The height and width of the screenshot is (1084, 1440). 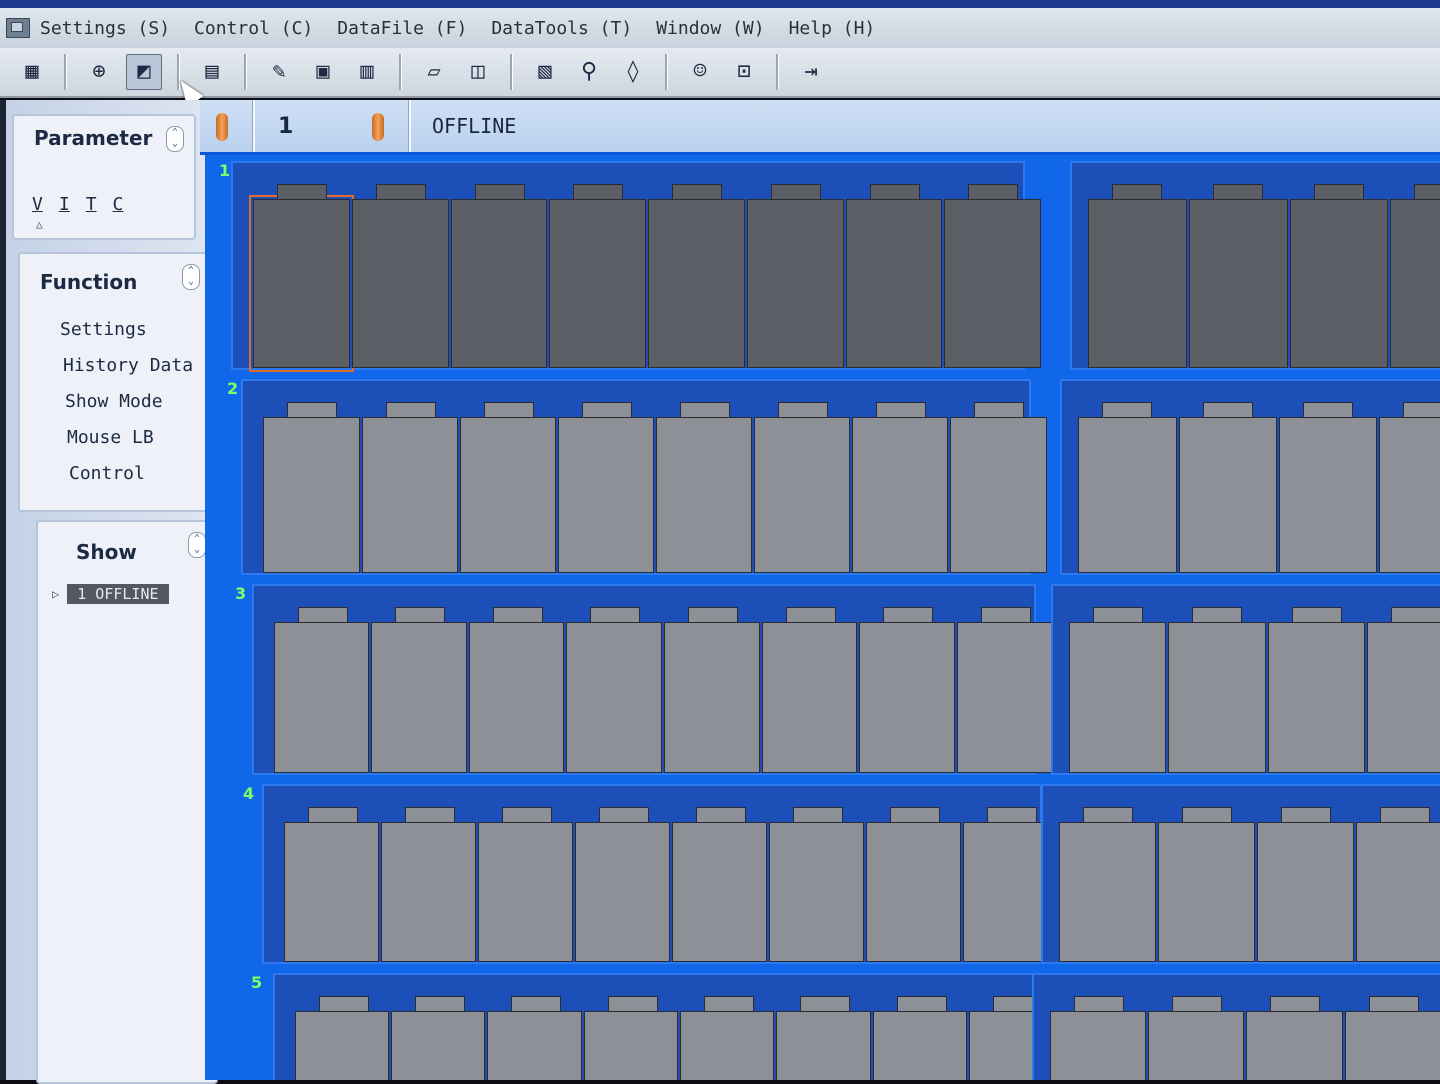 I want to click on open-folder-icon: ▱, so click(x=434, y=72).